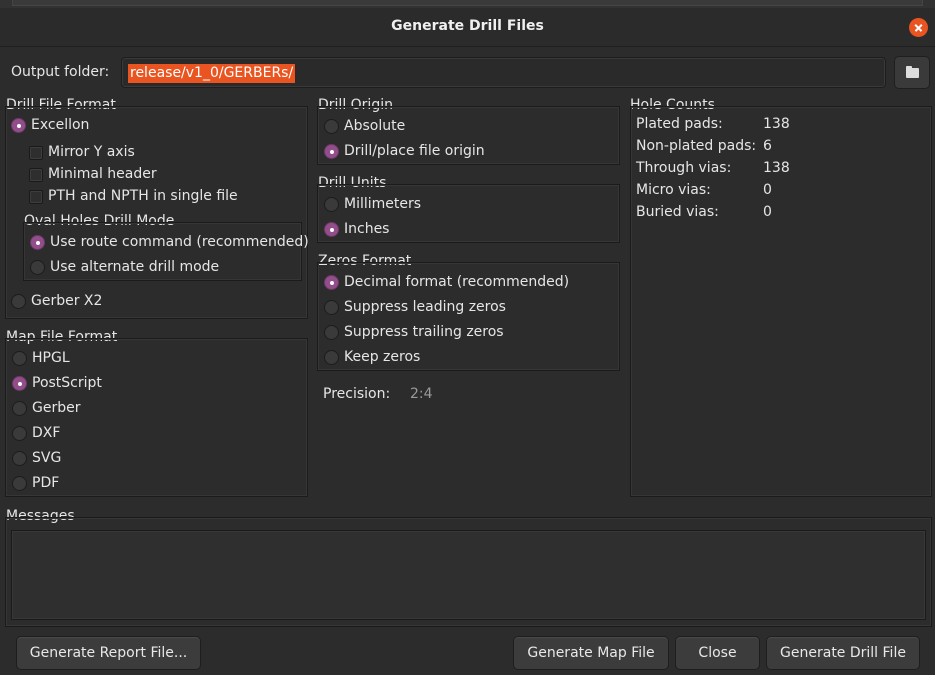 The width and height of the screenshot is (935, 675). I want to click on zeros-suppress-trailing-label: Suppress trailing zeros, so click(424, 332).